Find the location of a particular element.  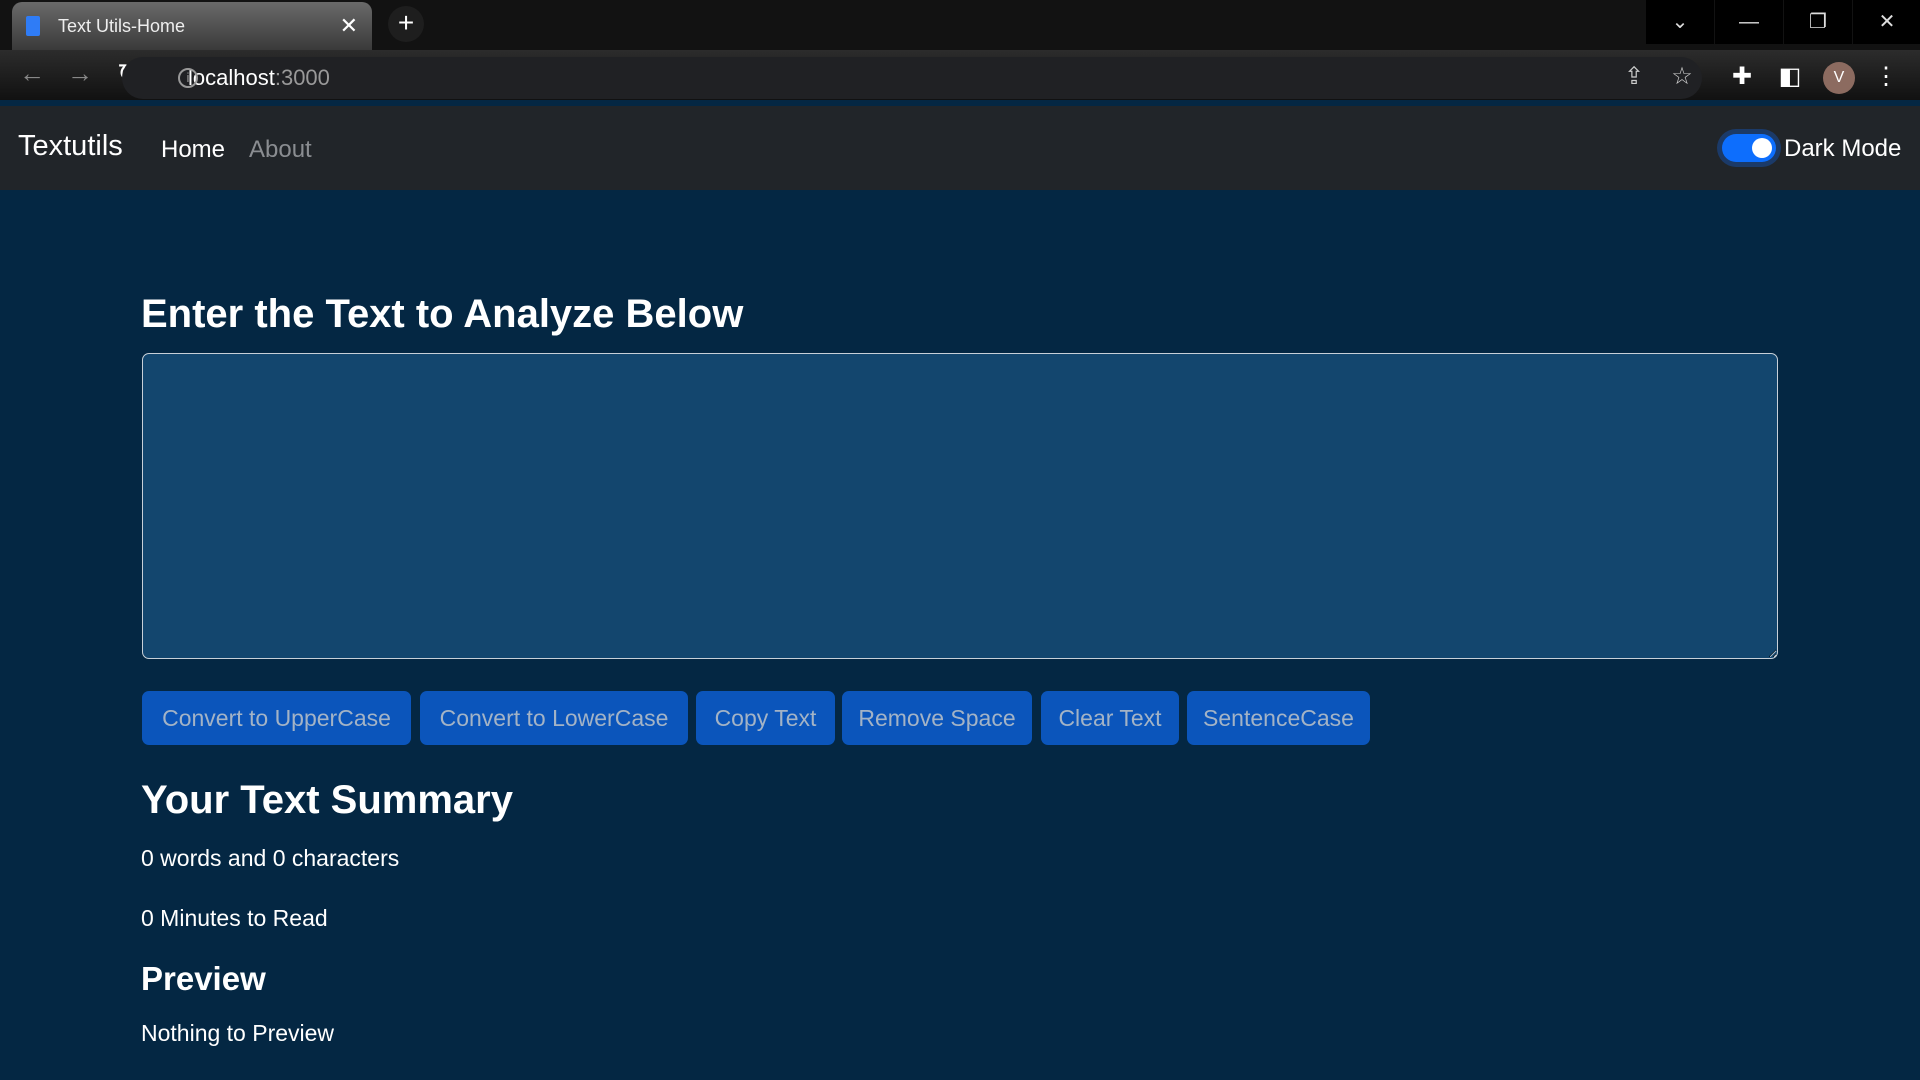

close-window-icon: ✕ is located at coordinates (1886, 22).